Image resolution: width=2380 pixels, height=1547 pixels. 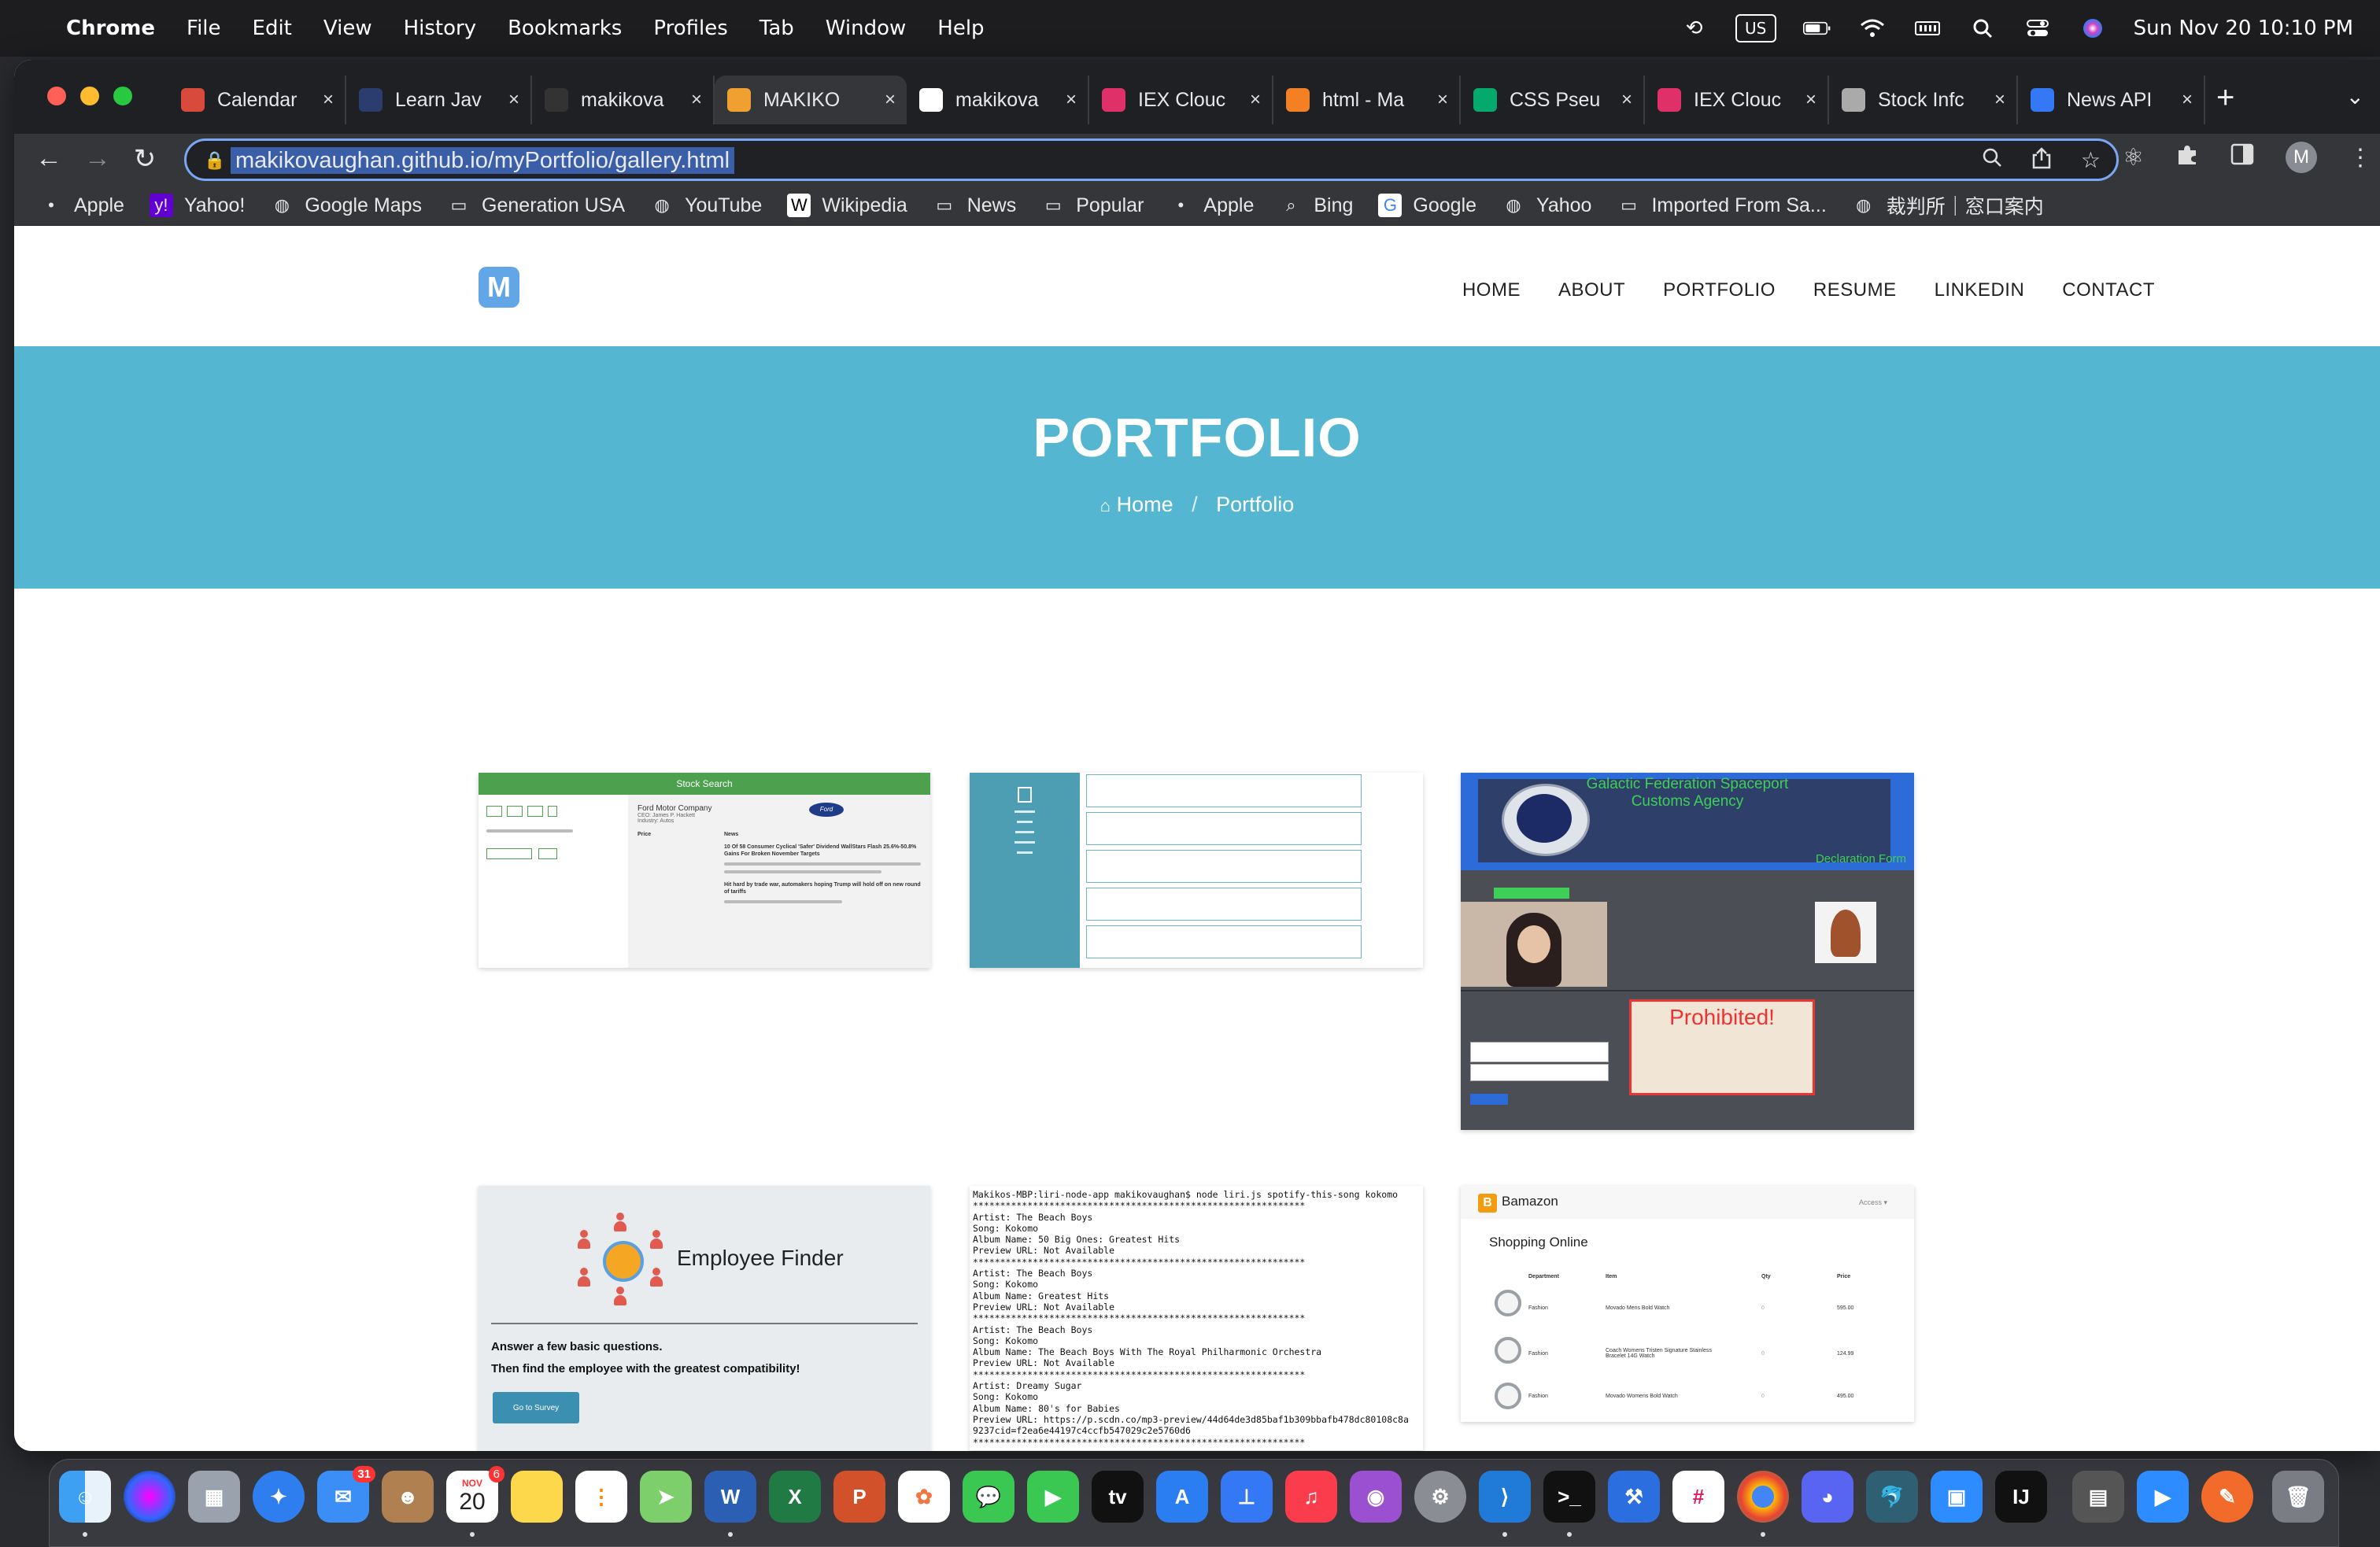 I want to click on close-window-button, so click(x=56, y=96).